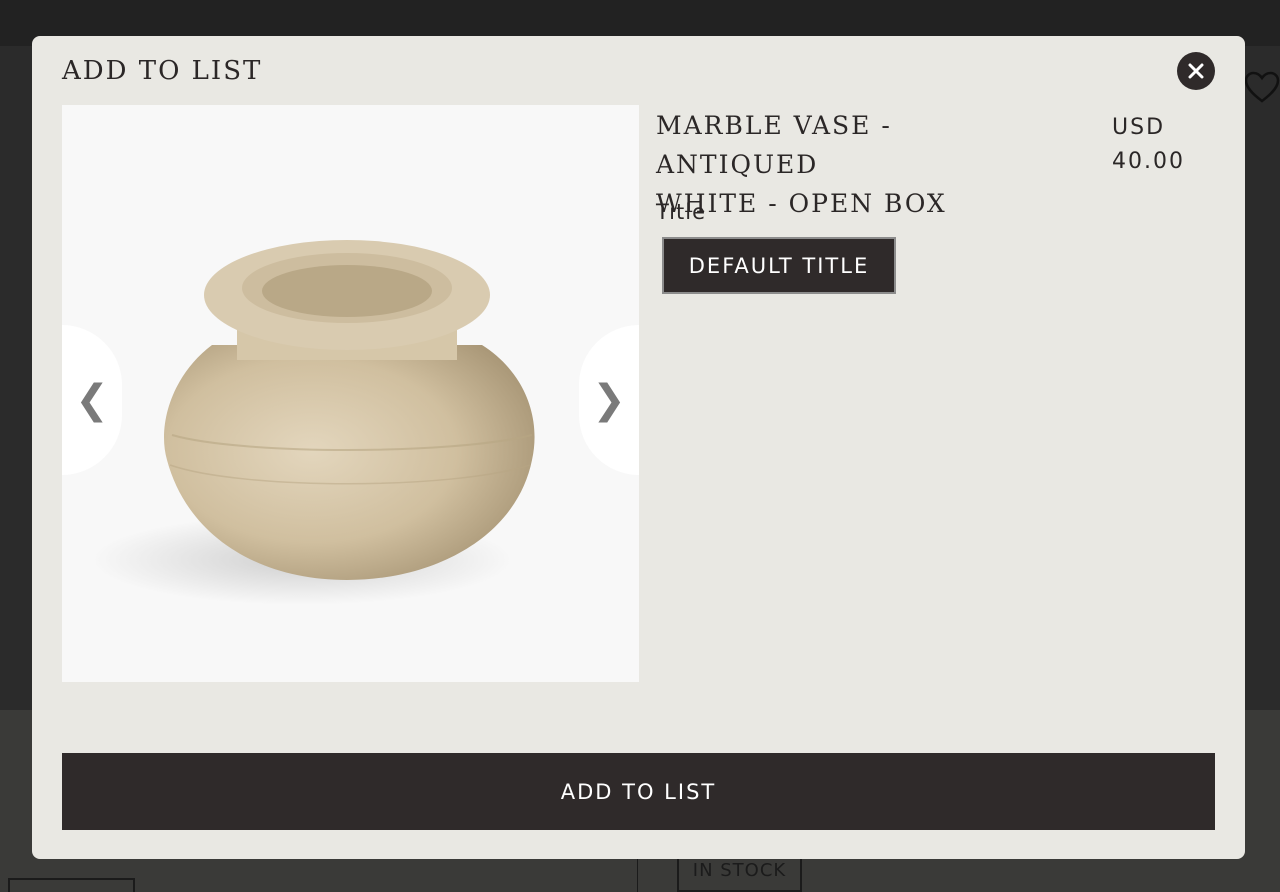 The width and height of the screenshot is (1280, 892). What do you see at coordinates (1139, 127) in the screenshot?
I see `price-currency: USD` at bounding box center [1139, 127].